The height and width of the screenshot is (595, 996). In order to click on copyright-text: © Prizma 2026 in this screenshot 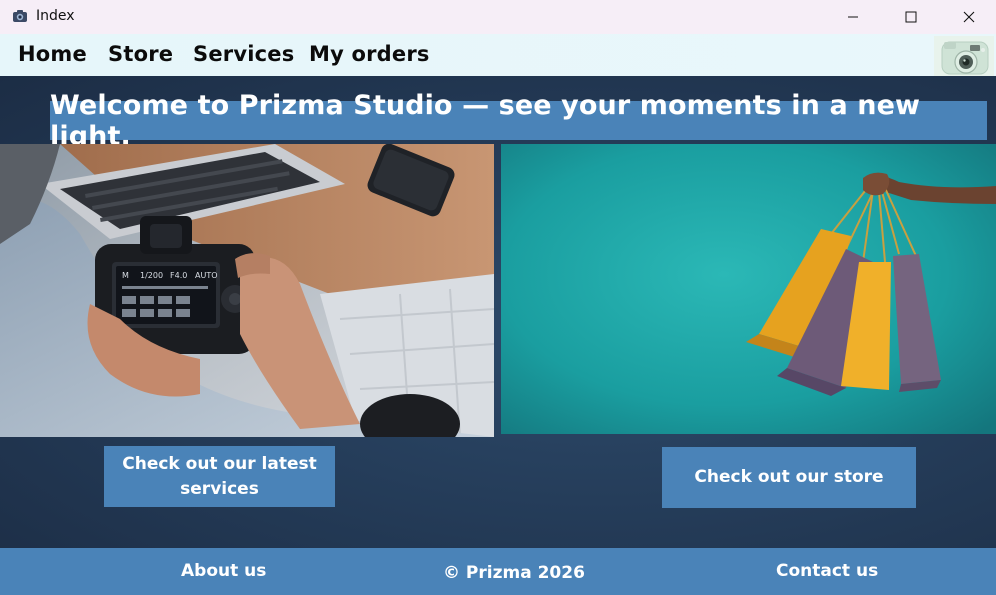, I will do `click(514, 573)`.